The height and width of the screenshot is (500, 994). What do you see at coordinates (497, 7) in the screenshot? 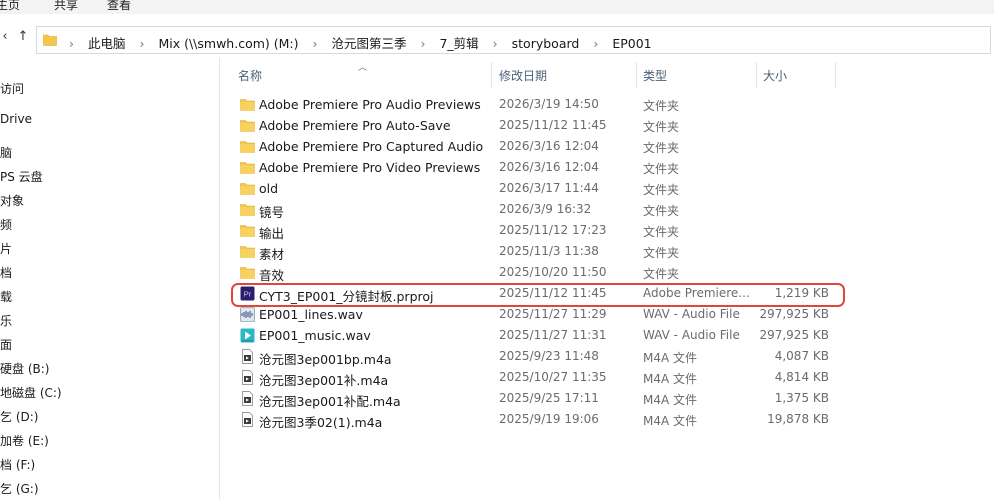
I see `ribbon-bar: 主页 共享 查看` at bounding box center [497, 7].